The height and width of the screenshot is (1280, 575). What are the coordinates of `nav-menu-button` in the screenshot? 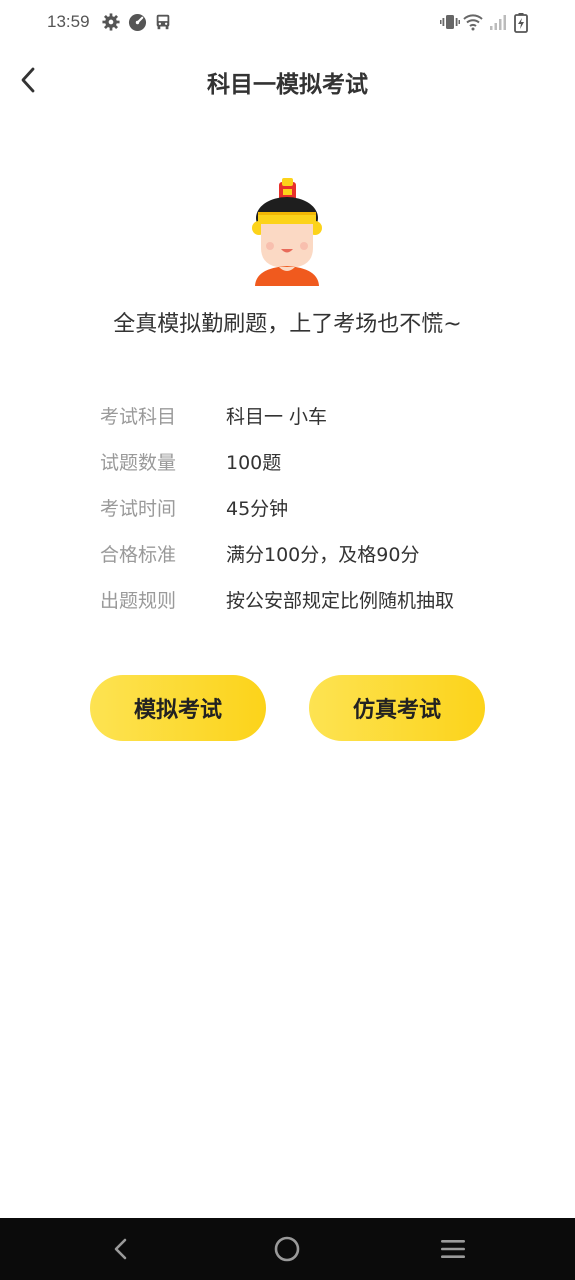 It's located at (453, 1249).